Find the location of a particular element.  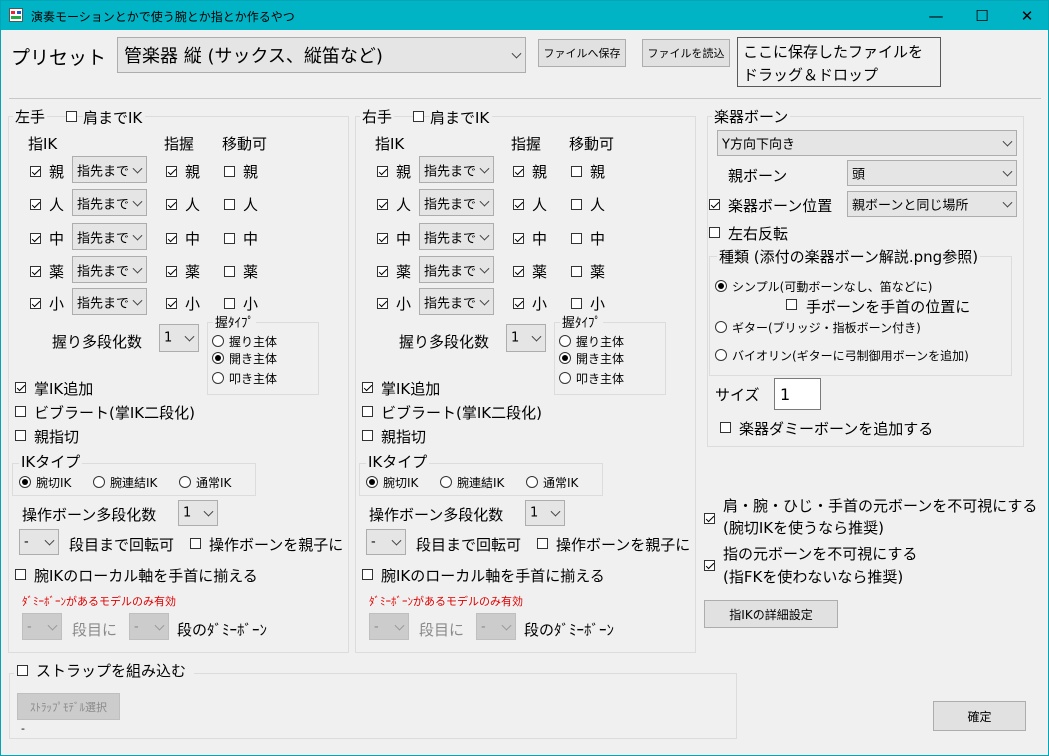

right-thumb-cut-checkbox is located at coordinates (367, 435).